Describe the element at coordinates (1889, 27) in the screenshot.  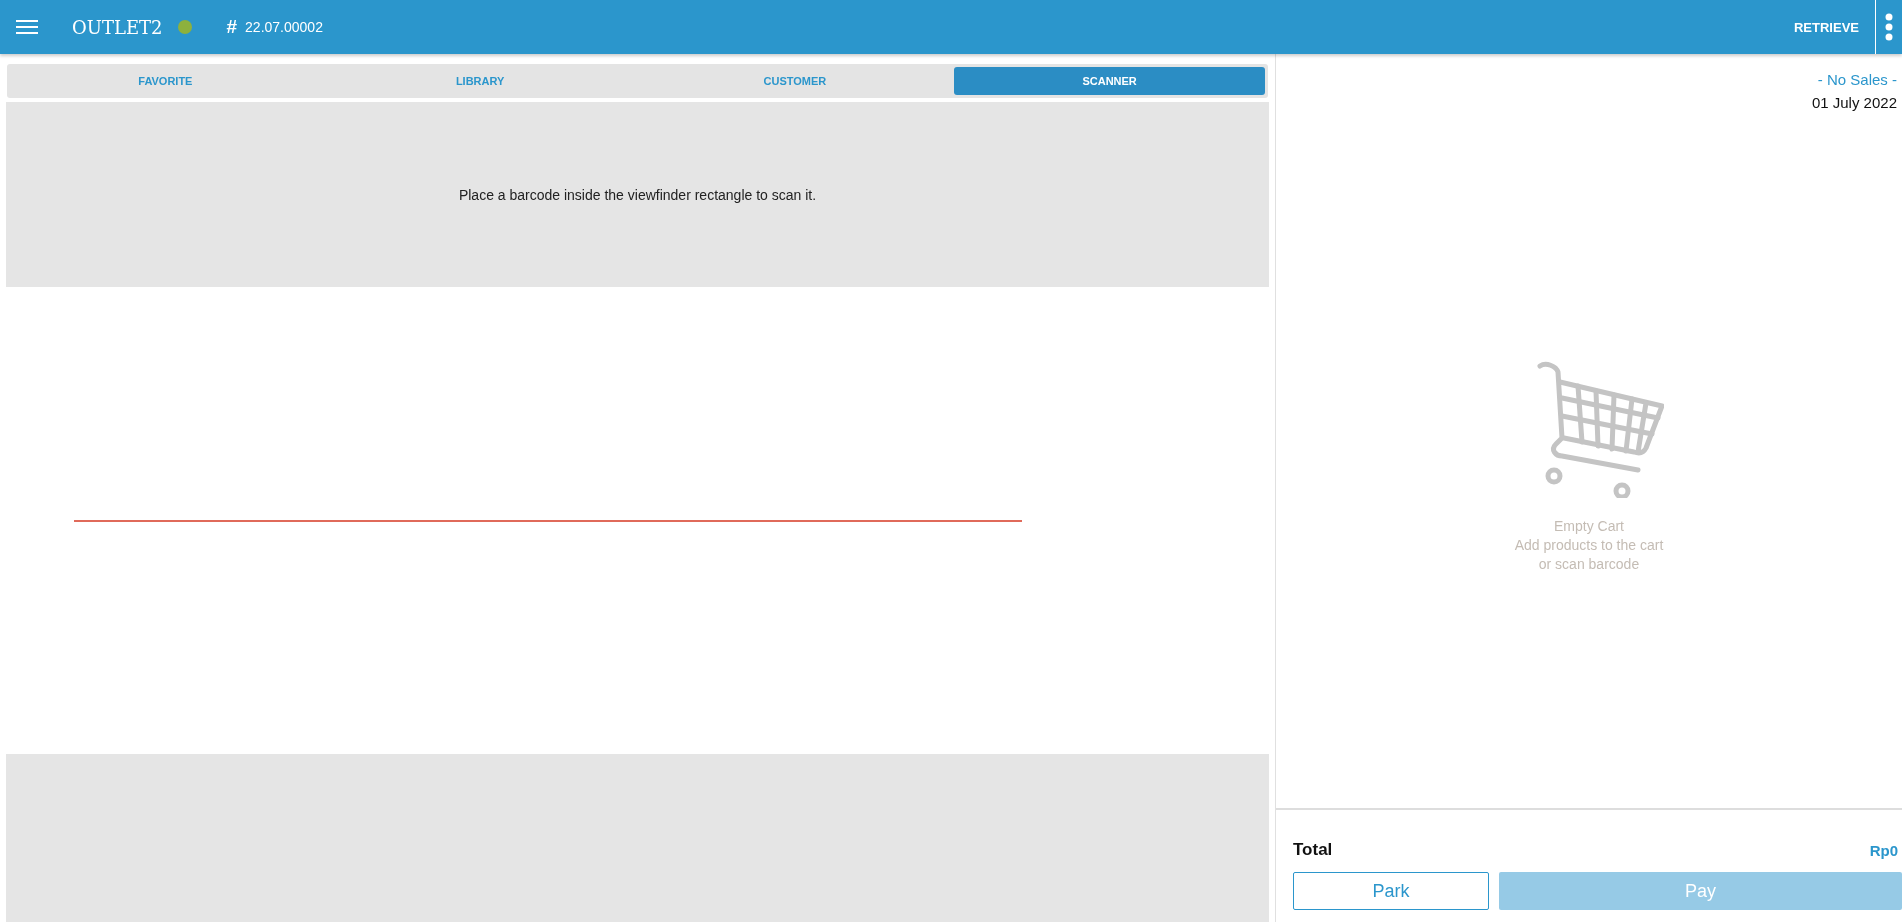
I see `more-options-icon` at that location.